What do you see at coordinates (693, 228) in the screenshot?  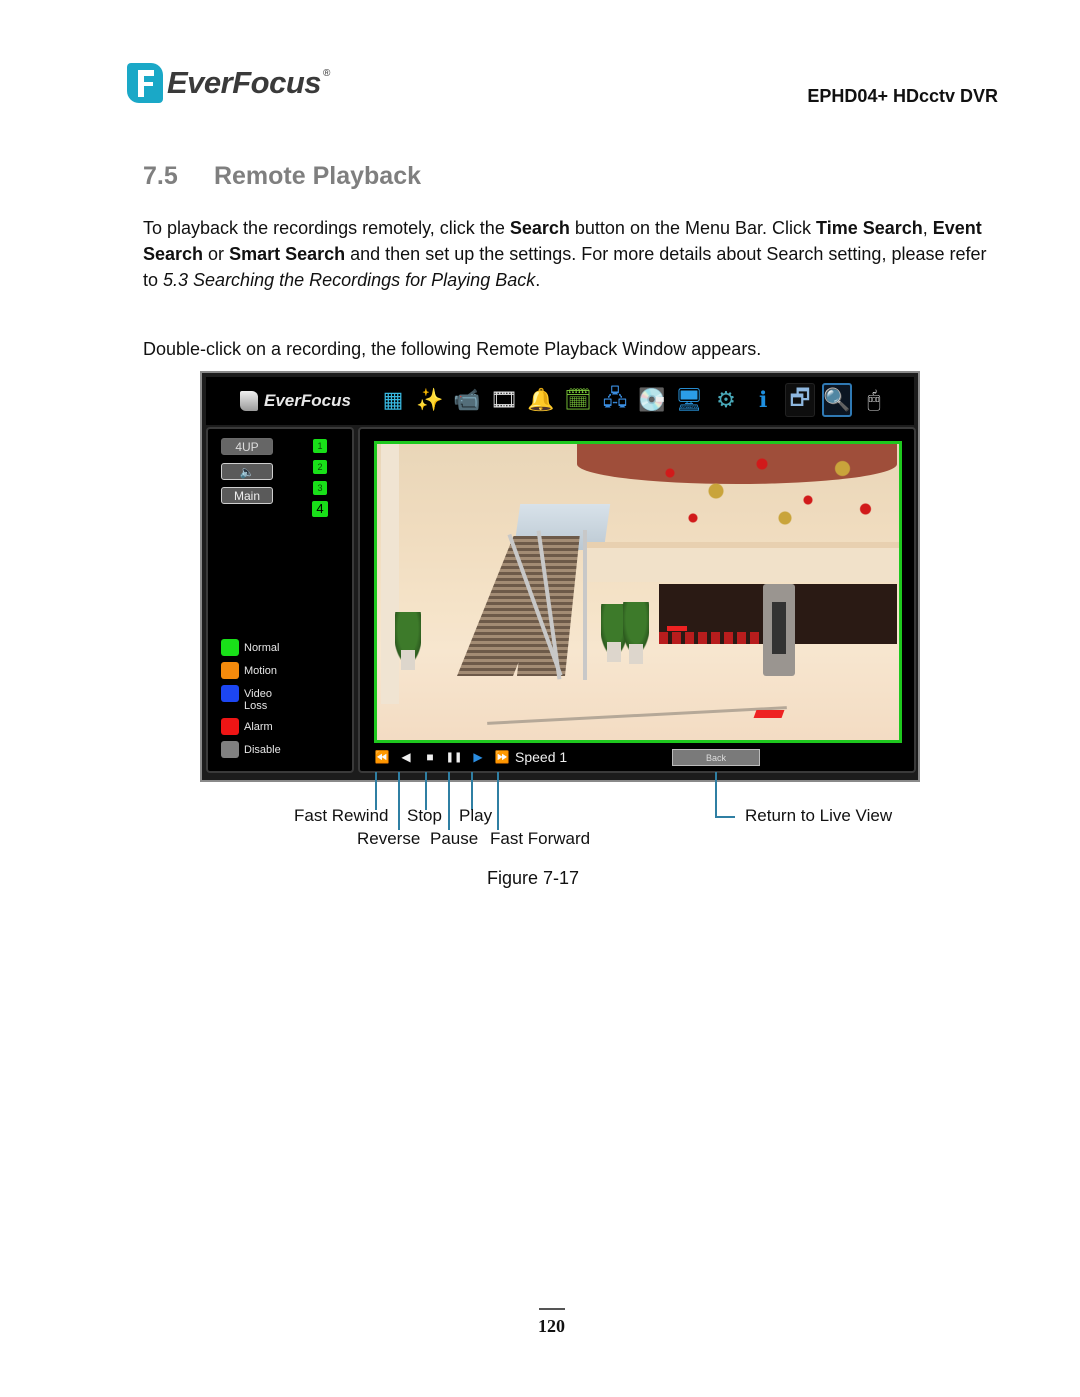 I see `text: button on the Menu Bar. Click` at bounding box center [693, 228].